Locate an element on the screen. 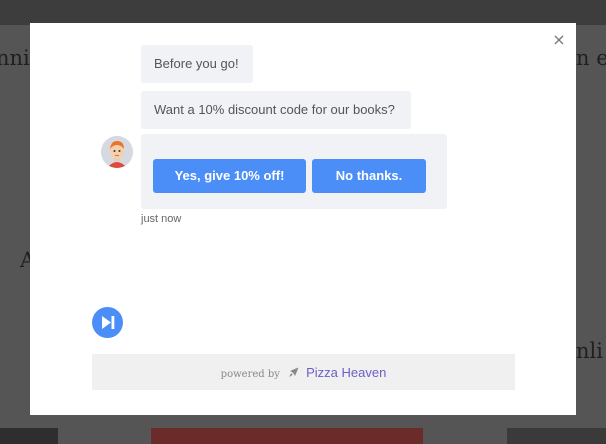 The height and width of the screenshot is (444, 606). skip-forward-icon is located at coordinates (107, 322).